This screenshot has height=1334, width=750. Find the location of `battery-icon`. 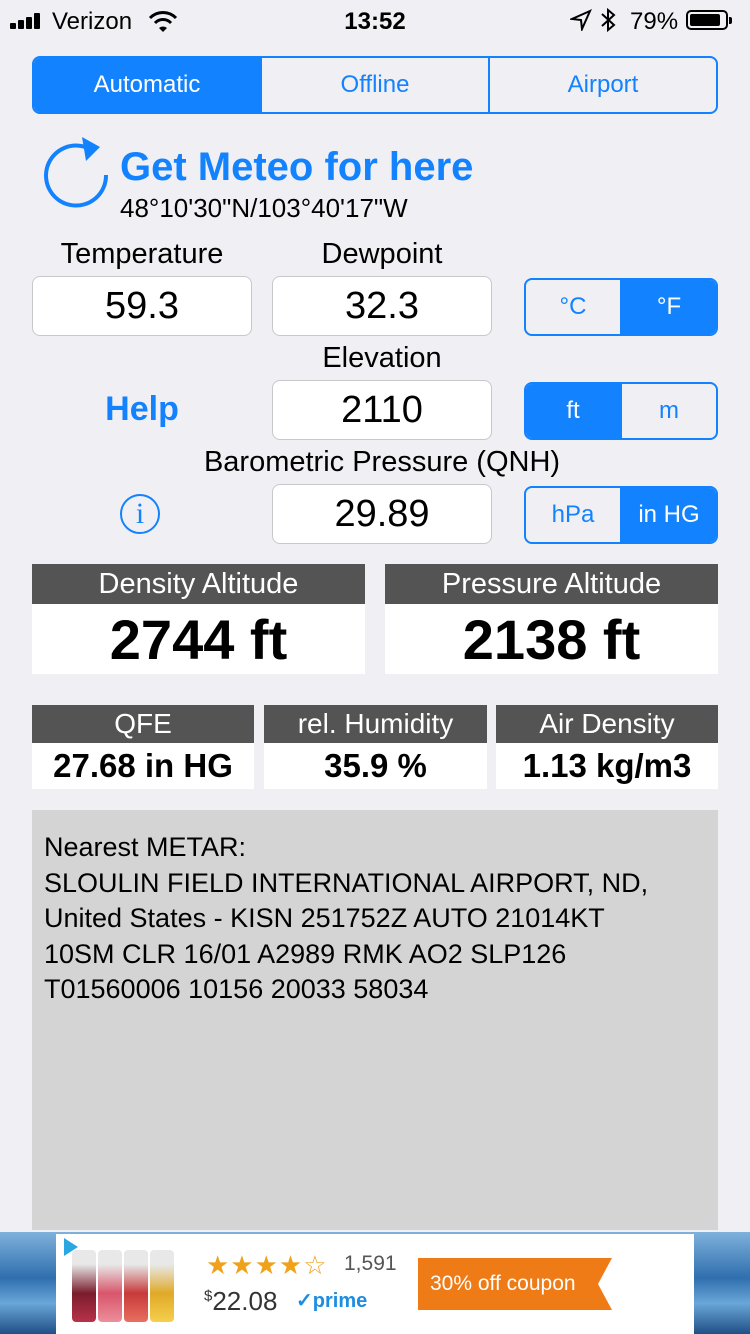

battery-icon is located at coordinates (709, 20).